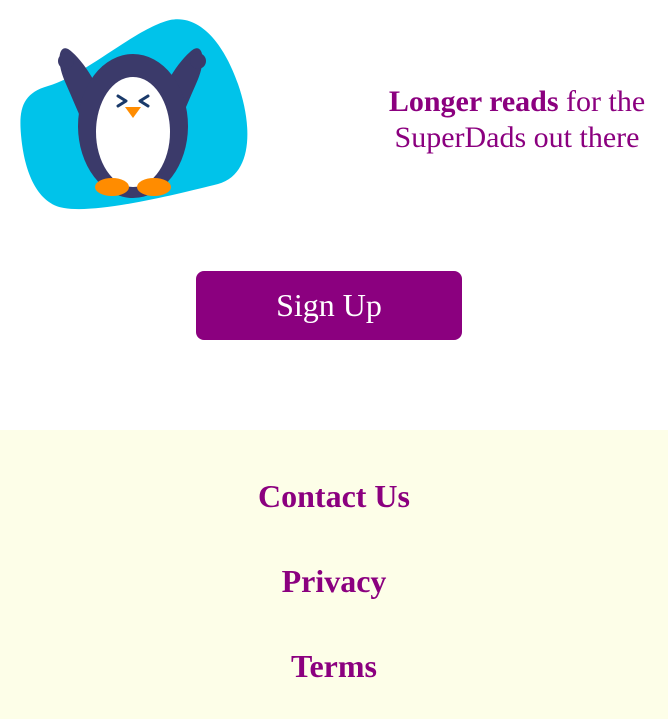 The width and height of the screenshot is (668, 719). I want to click on hero-tagline: Longer reads for the SuperDads out there, so click(517, 120).